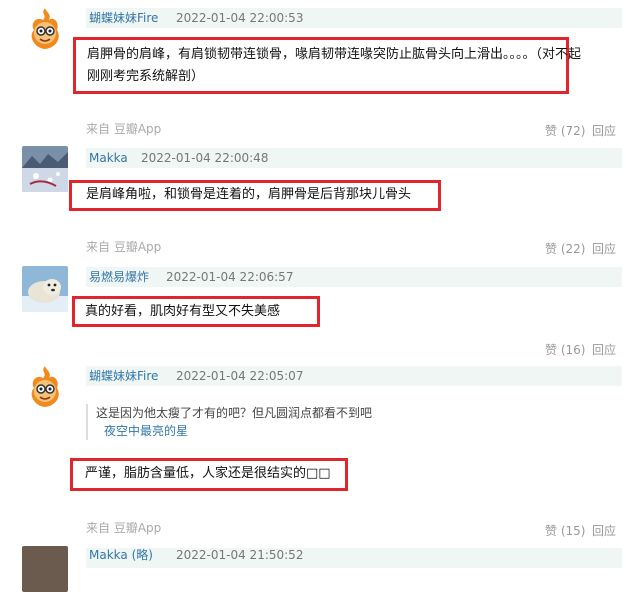  Describe the element at coordinates (234, 431) in the screenshot. I see `quote-author-link: 夜空中最亮的星` at that location.